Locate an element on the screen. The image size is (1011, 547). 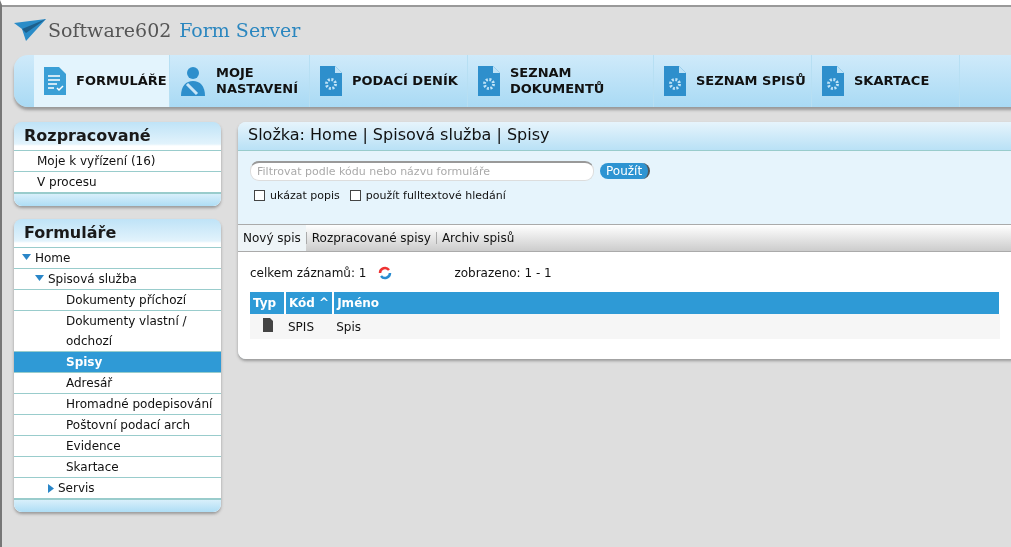
document-icon is located at coordinates (267, 325).